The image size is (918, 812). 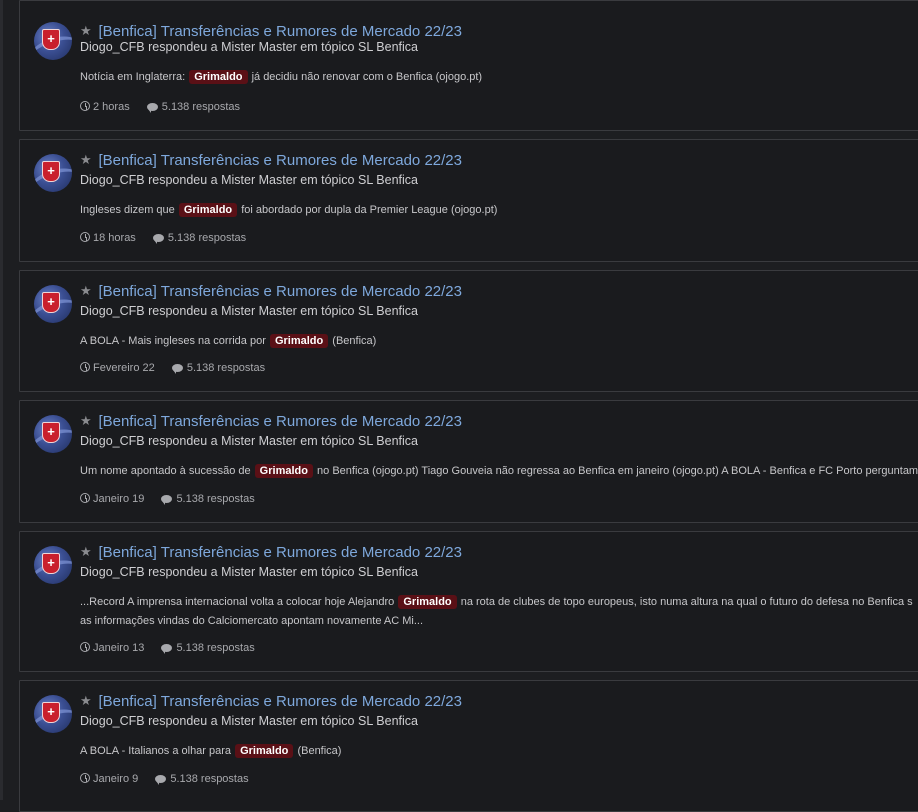 I want to click on benfica-crest-icon: +, so click(x=51, y=432).